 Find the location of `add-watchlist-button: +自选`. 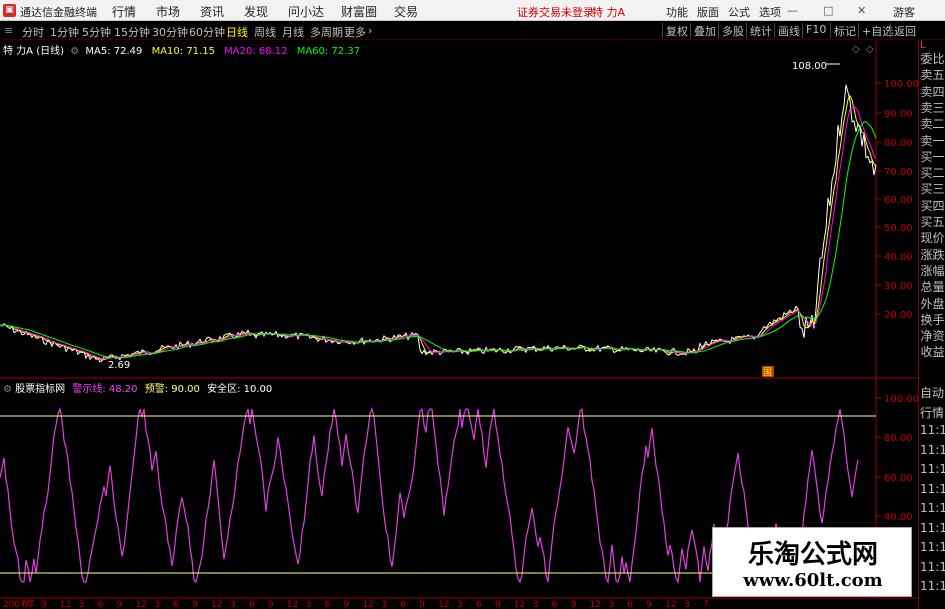

add-watchlist-button: +自选 is located at coordinates (875, 30).